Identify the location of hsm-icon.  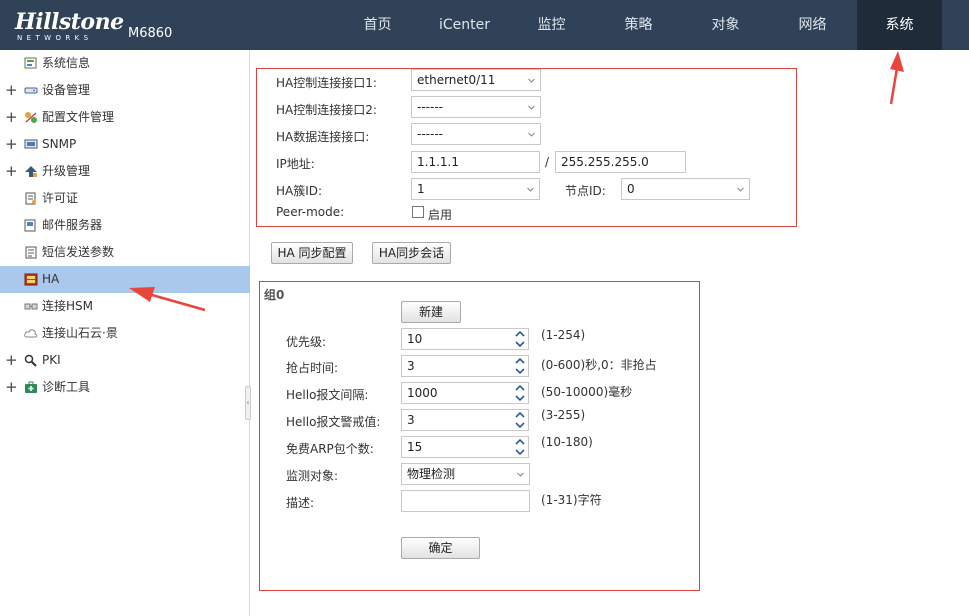
(31, 306).